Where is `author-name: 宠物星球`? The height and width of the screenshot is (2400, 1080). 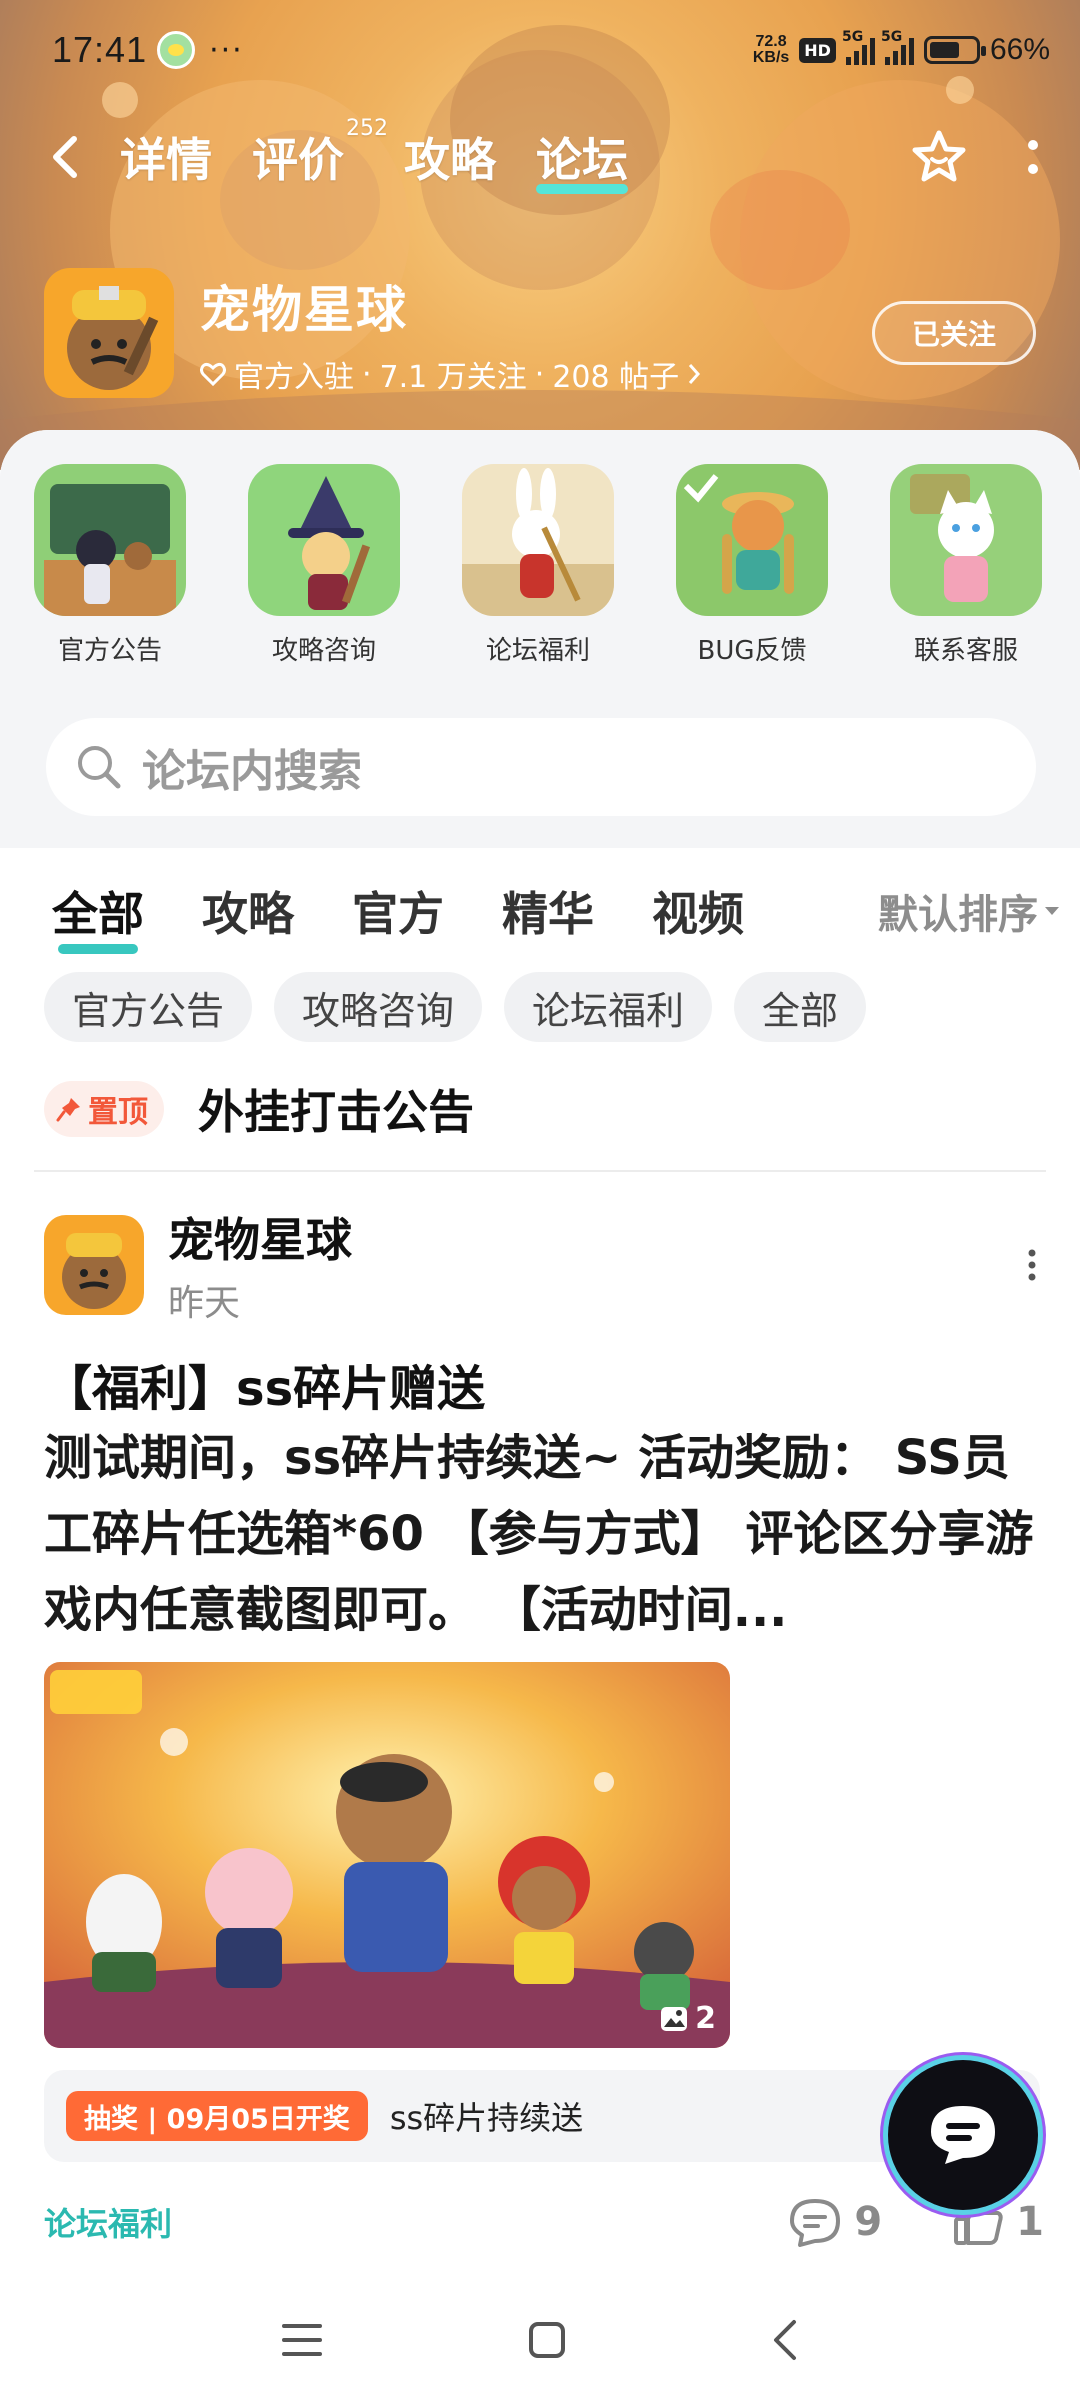
author-name: 宠物星球 is located at coordinates (260, 1237).